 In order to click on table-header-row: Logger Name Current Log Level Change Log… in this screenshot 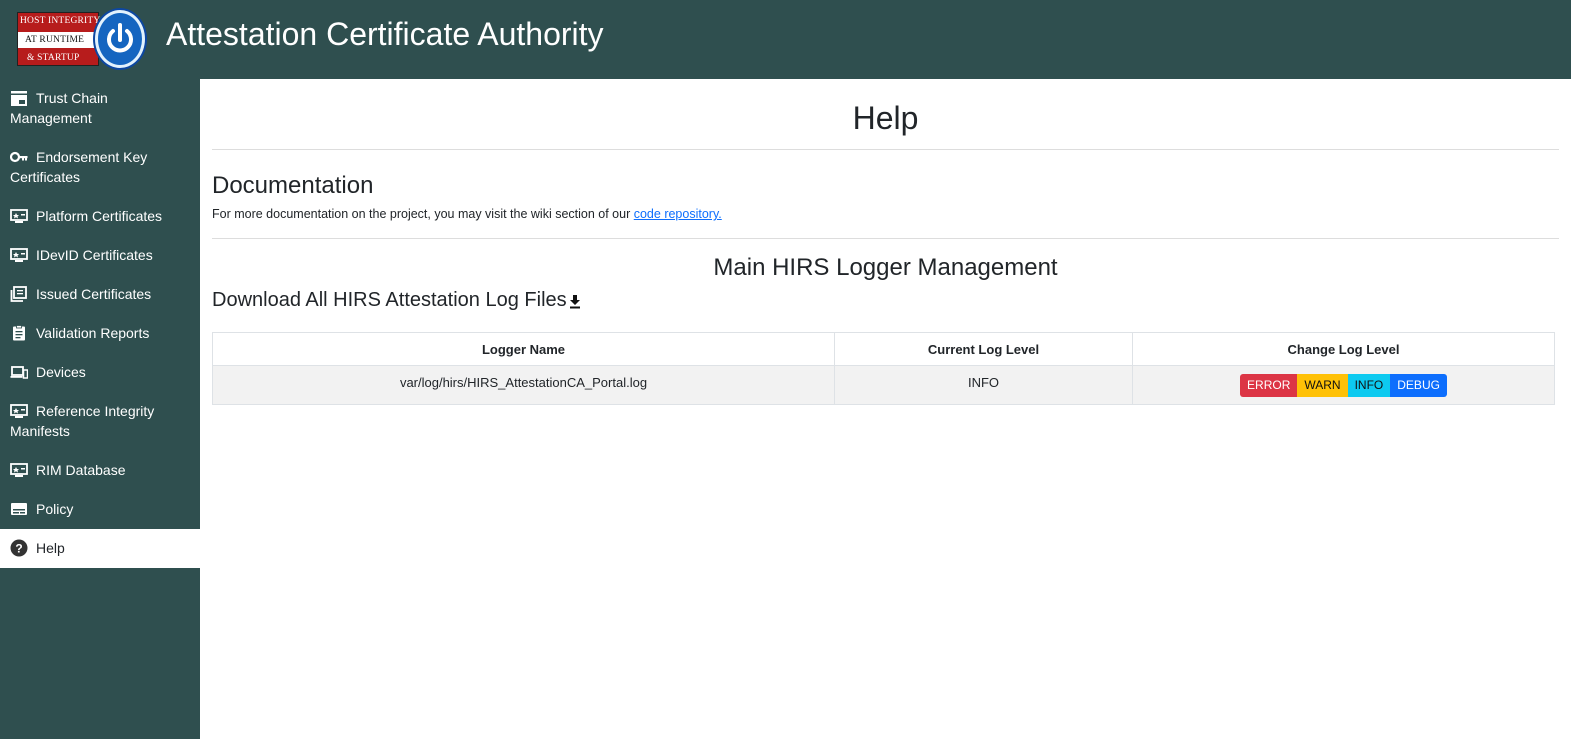, I will do `click(883, 349)`.